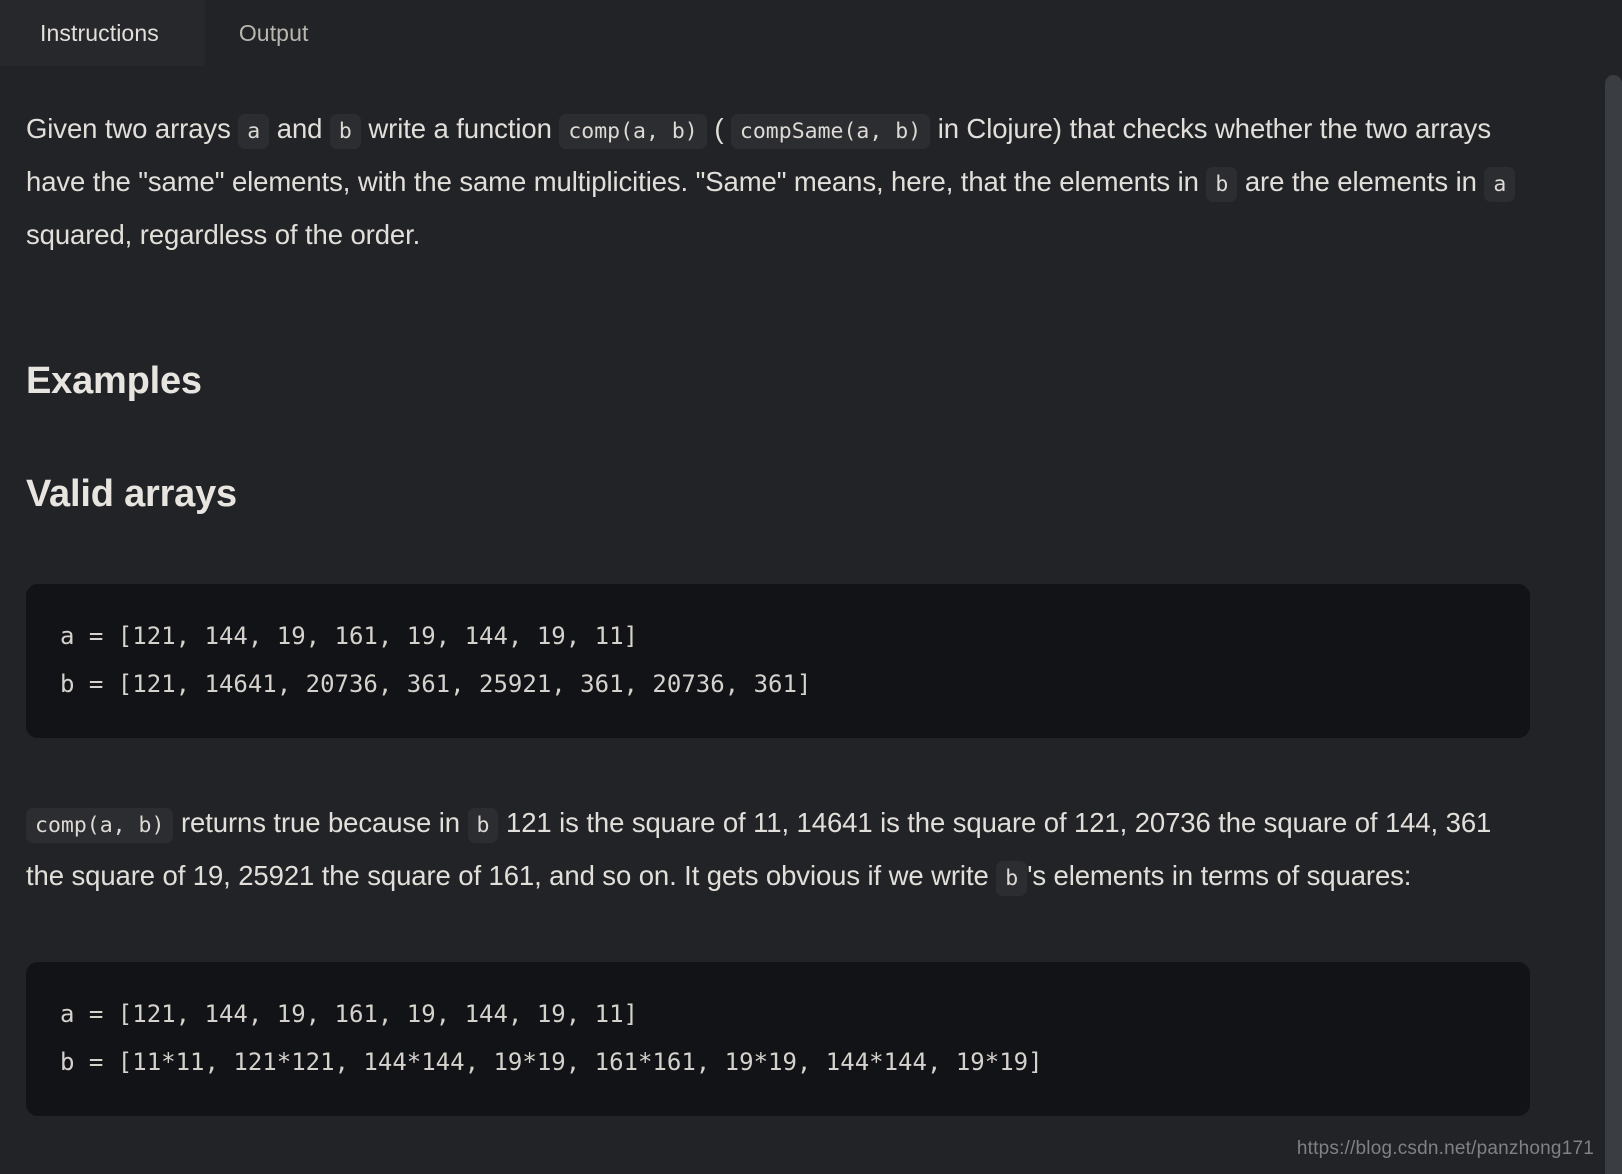  Describe the element at coordinates (830, 131) in the screenshot. I see `inline-code-compsame: compSame(a, b)` at that location.